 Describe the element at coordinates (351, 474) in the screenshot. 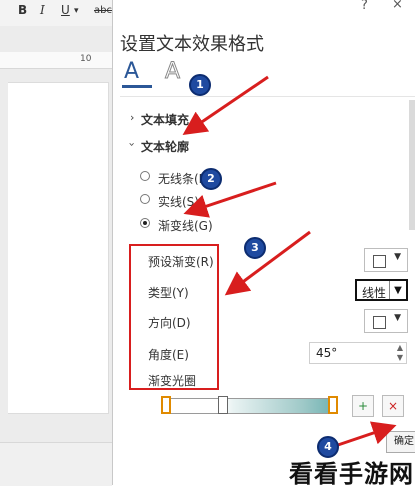

I see `watermark: 看看手游网` at that location.